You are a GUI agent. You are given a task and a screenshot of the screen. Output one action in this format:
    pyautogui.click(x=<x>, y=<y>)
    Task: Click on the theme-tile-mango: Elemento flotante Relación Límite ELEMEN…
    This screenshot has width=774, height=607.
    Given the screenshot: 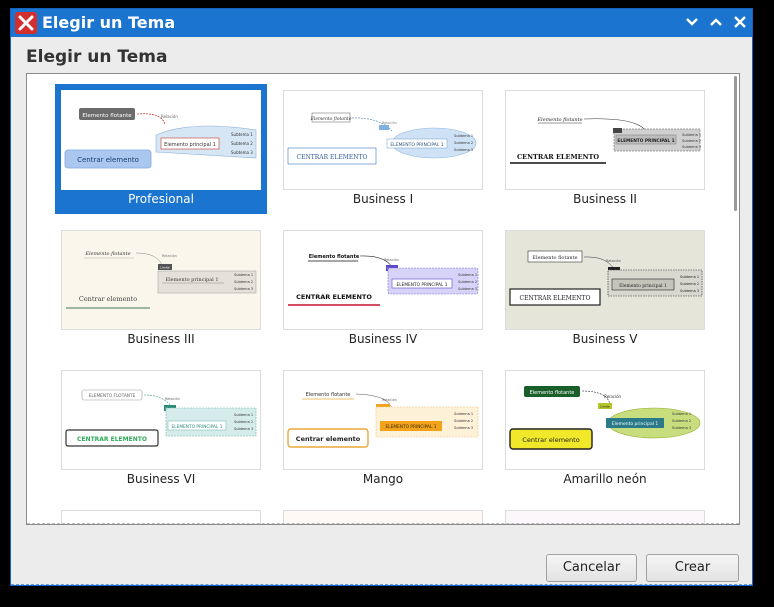 What is the action you would take?
    pyautogui.click(x=383, y=429)
    